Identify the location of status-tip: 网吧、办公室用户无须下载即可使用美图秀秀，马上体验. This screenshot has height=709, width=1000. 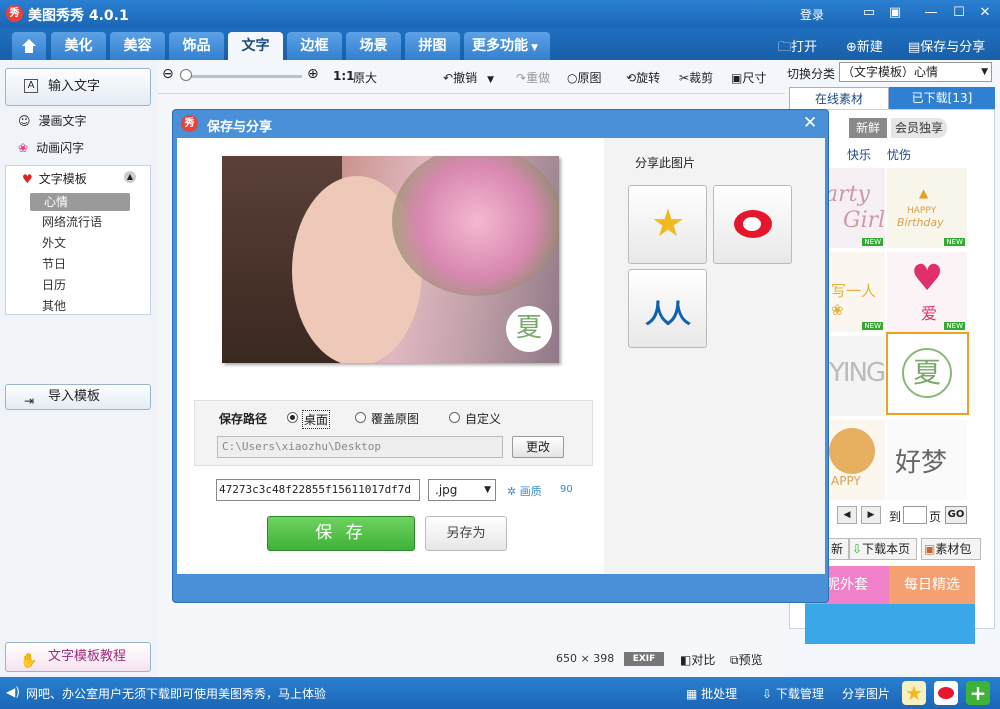
(176, 693).